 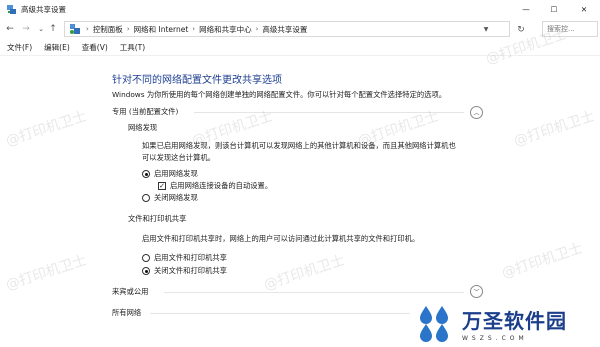 I want to click on back-button: ←, so click(x=10, y=29).